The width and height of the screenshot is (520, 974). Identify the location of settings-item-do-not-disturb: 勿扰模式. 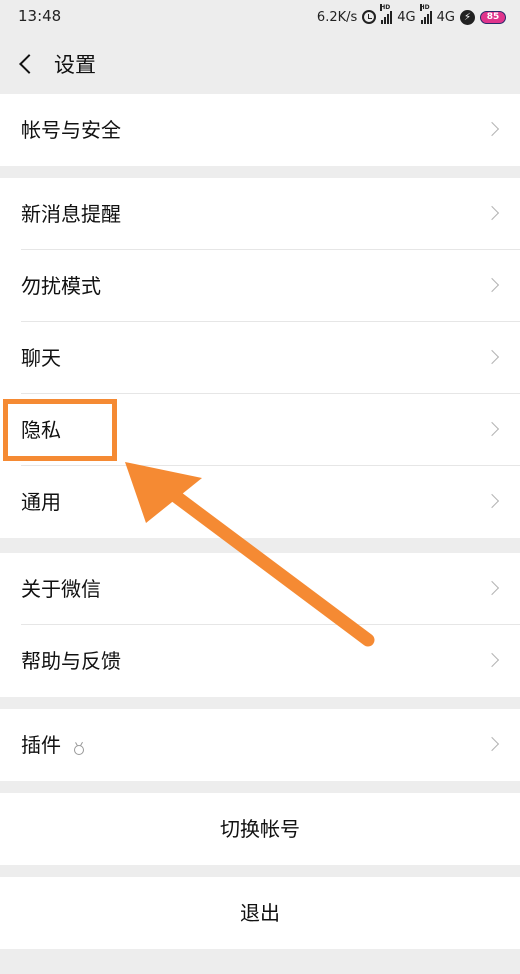
(260, 286).